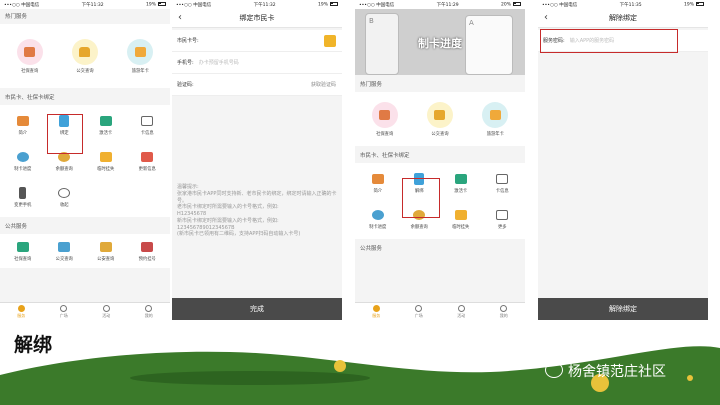  Describe the element at coordinates (330, 40) in the screenshot. I see `scan-card-icon` at that location.